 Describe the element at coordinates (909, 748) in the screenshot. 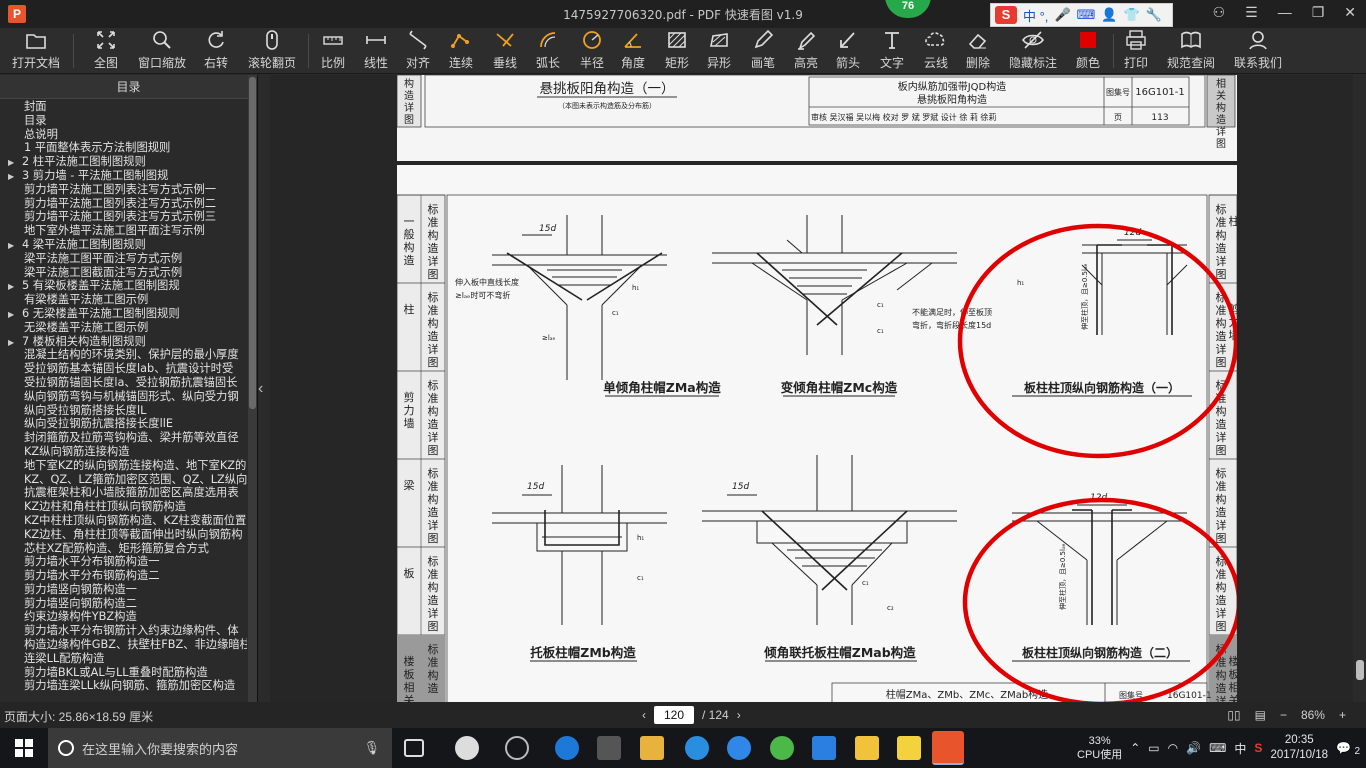

I see `help-app-icon` at that location.